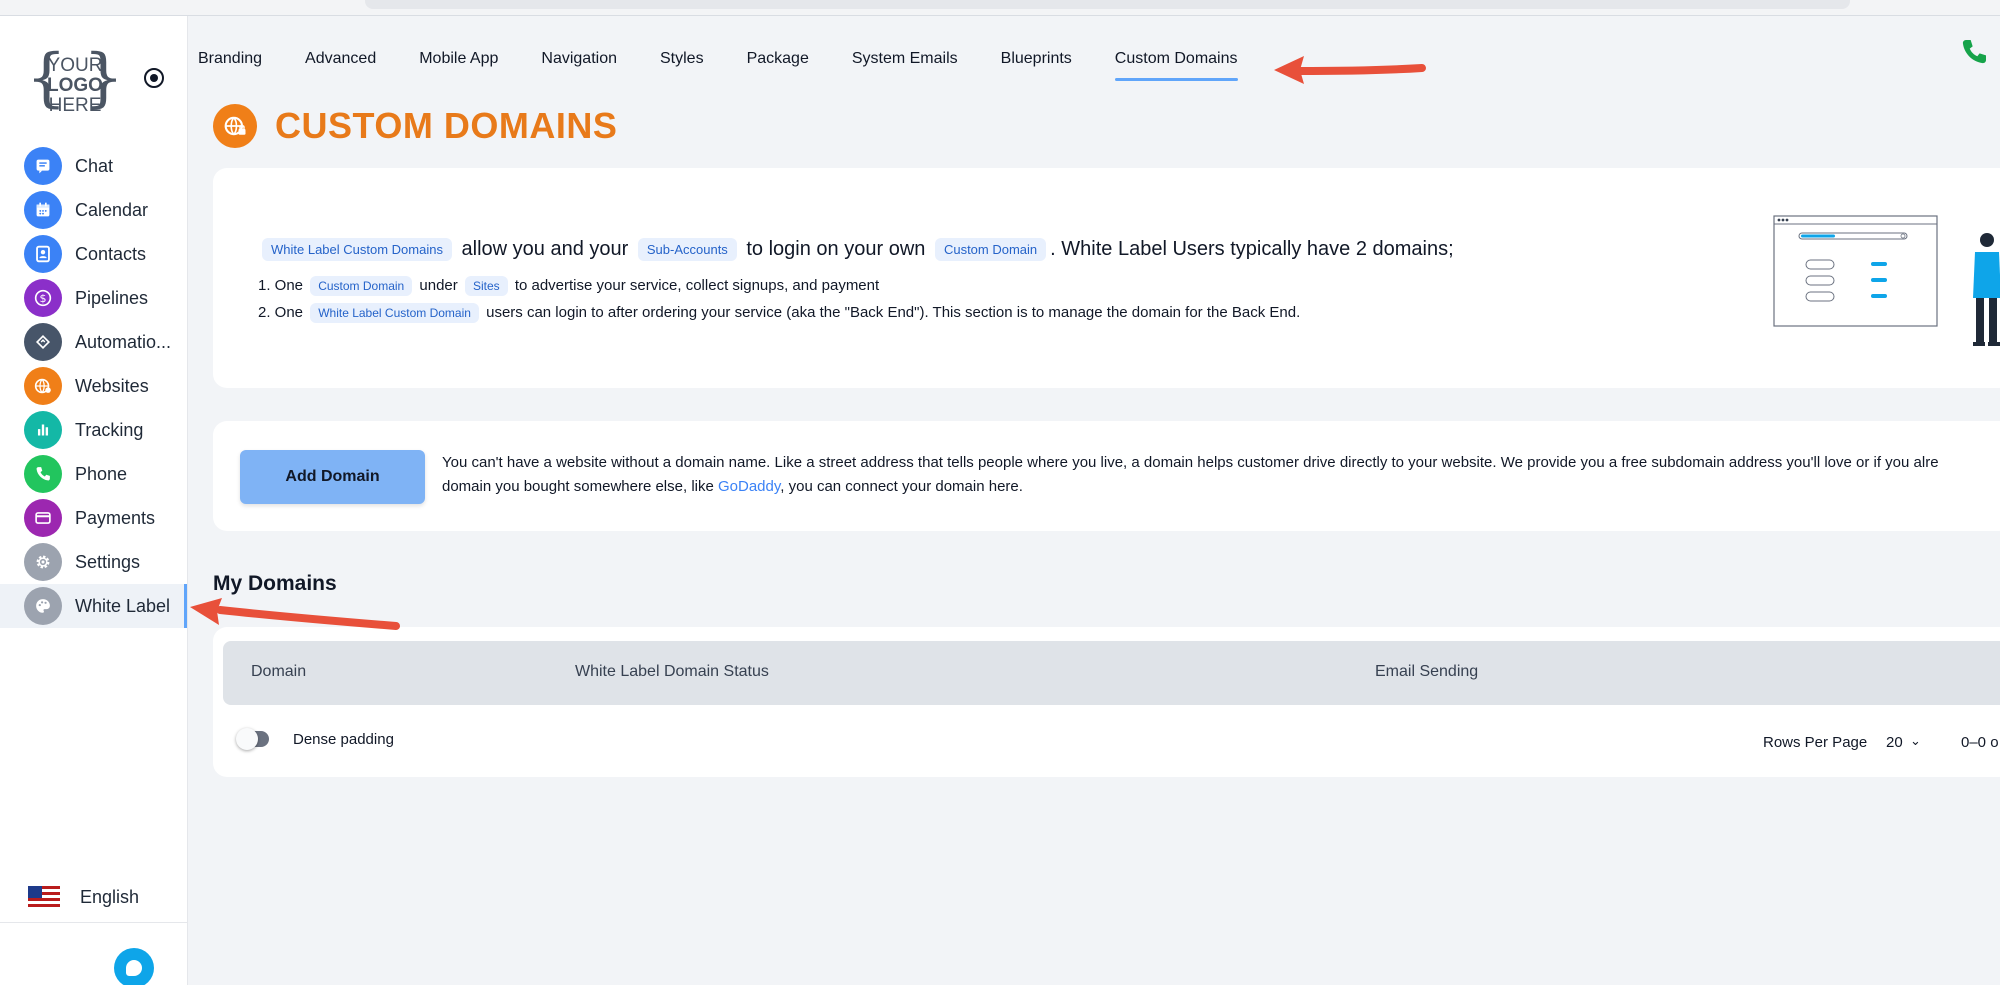 The image size is (2000, 985). I want to click on gear-icon, so click(43, 562).